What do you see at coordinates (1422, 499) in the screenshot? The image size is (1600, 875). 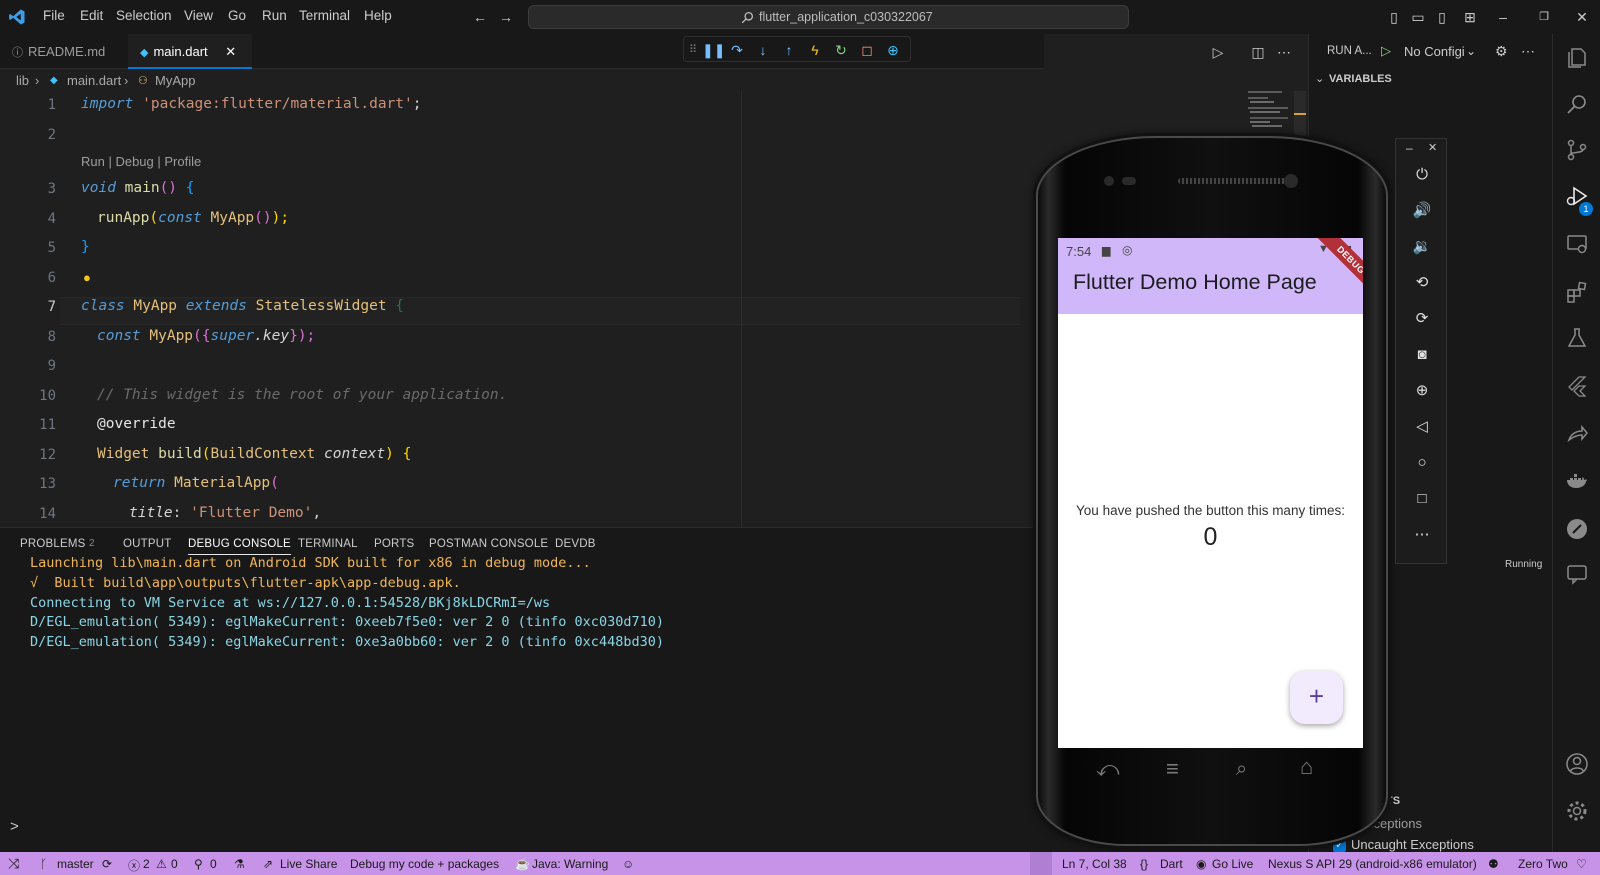 I see `overview-icon: □` at bounding box center [1422, 499].